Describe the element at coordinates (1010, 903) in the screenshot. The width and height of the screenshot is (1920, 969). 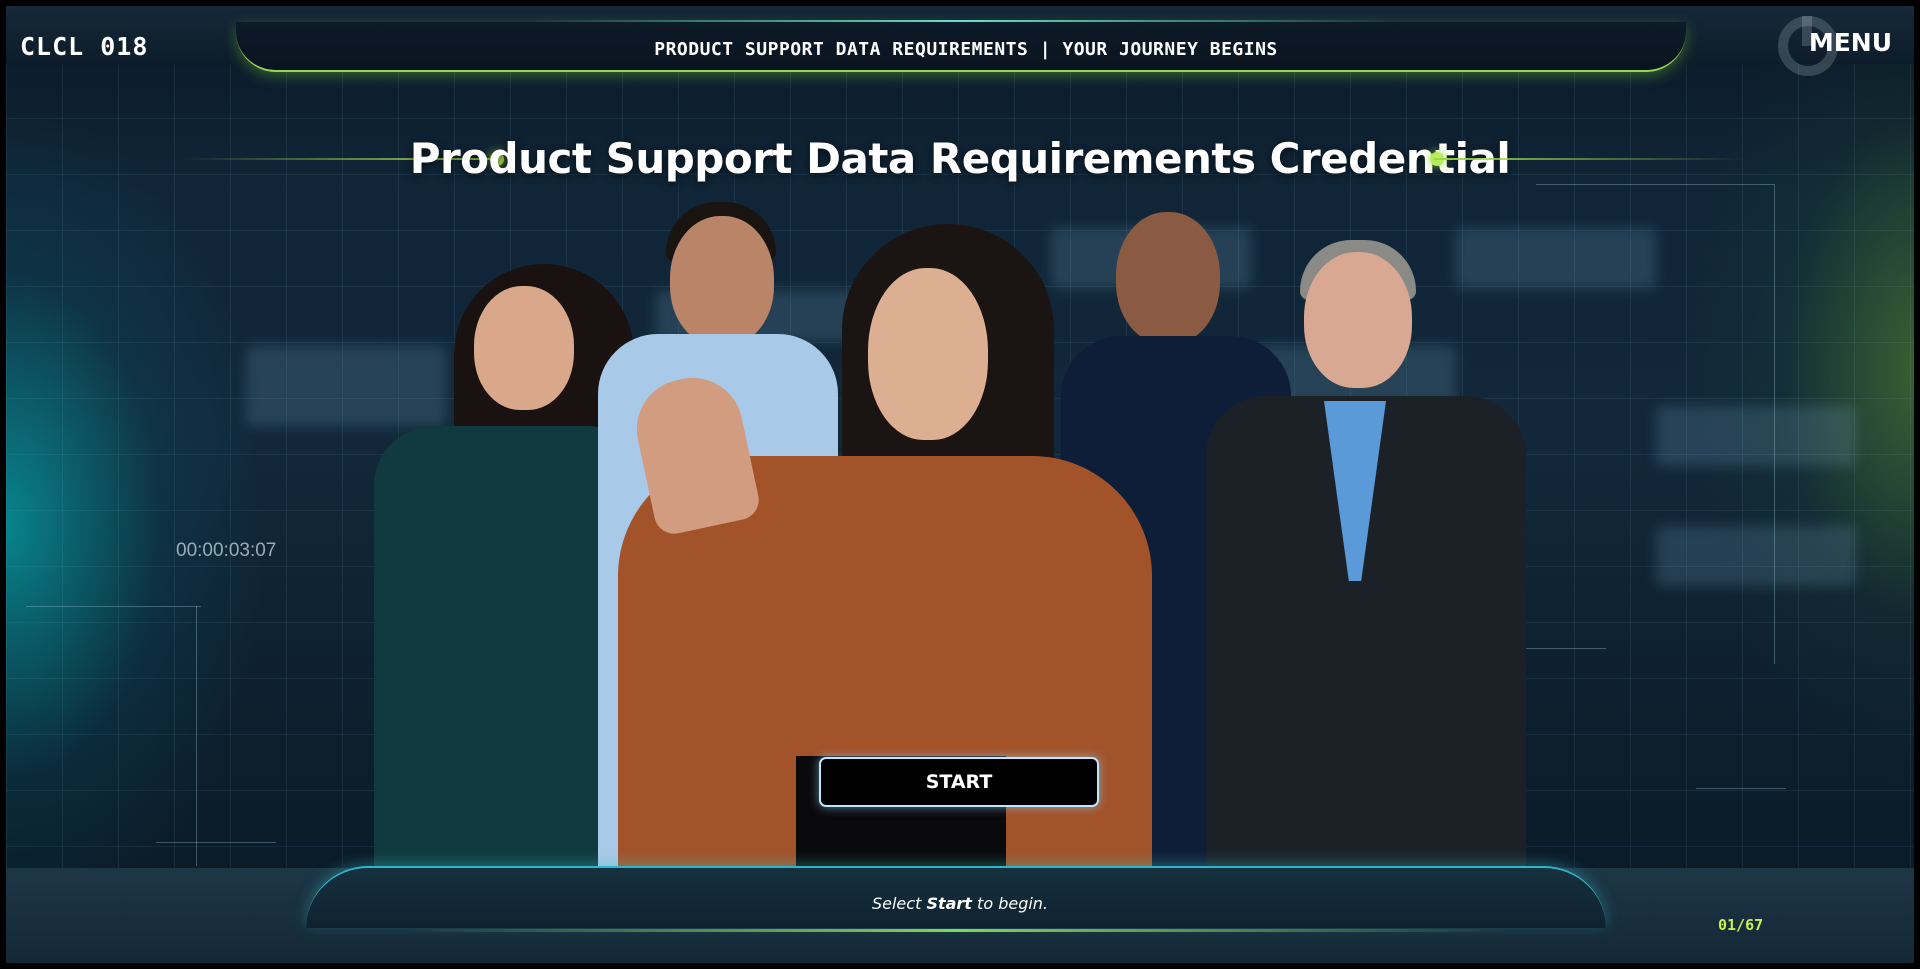
I see `instruction-suffix: to begin.` at that location.